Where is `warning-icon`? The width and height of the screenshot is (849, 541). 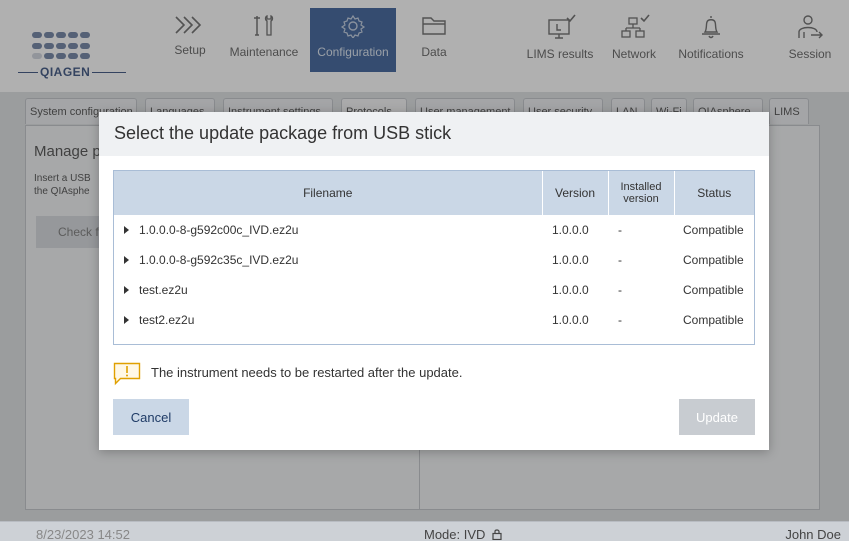
warning-icon is located at coordinates (127, 374).